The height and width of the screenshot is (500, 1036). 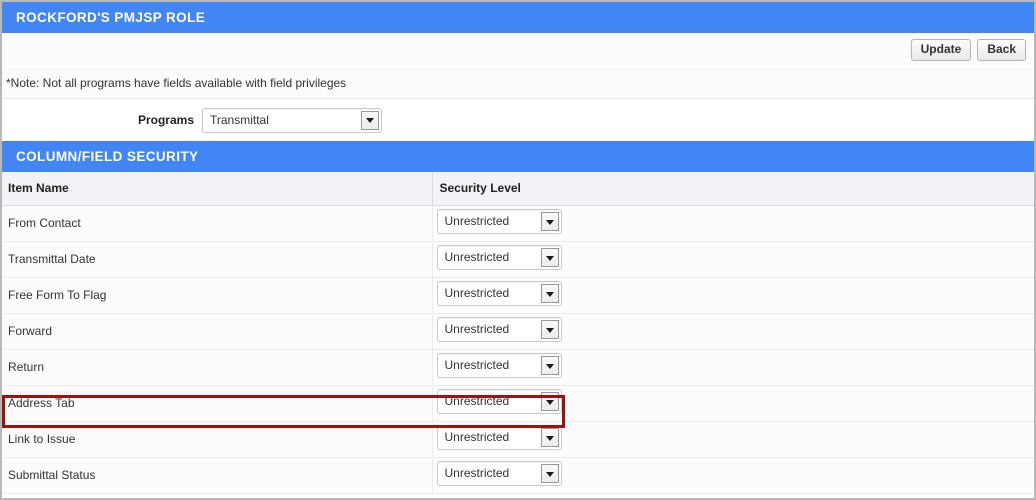 What do you see at coordinates (733, 189) in the screenshot?
I see `column-header-security-level: Security Level` at bounding box center [733, 189].